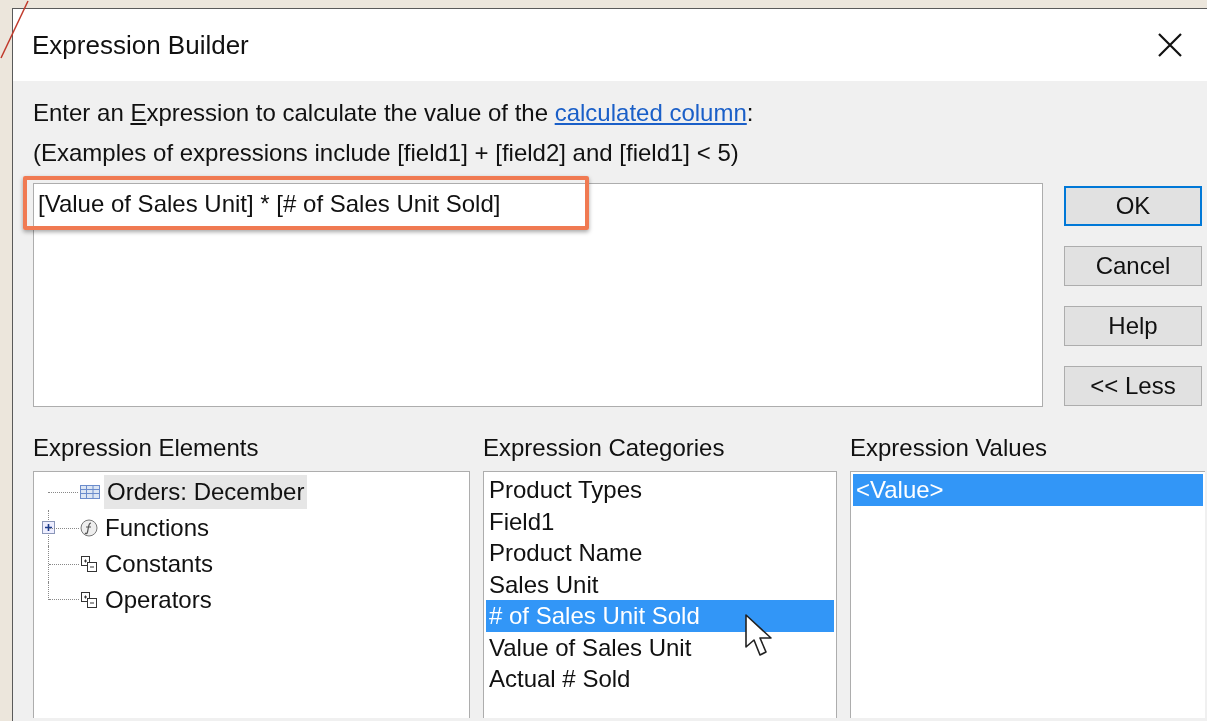 The image size is (1207, 721). Describe the element at coordinates (48, 527) in the screenshot. I see `expand-icon` at that location.